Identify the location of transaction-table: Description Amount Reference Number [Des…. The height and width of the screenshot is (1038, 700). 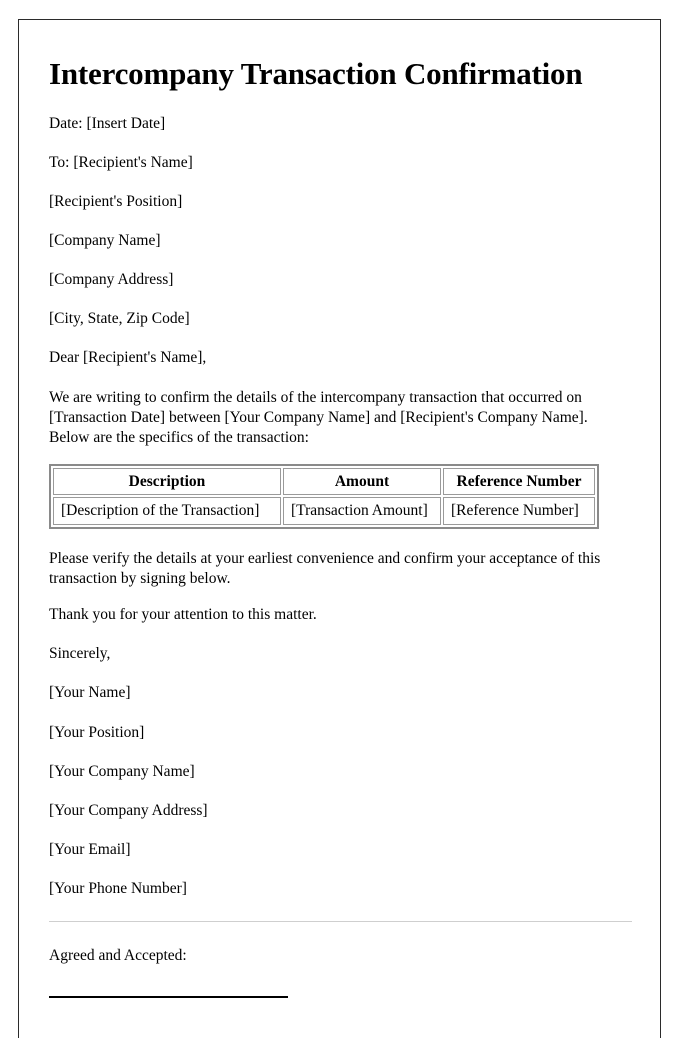
(324, 496).